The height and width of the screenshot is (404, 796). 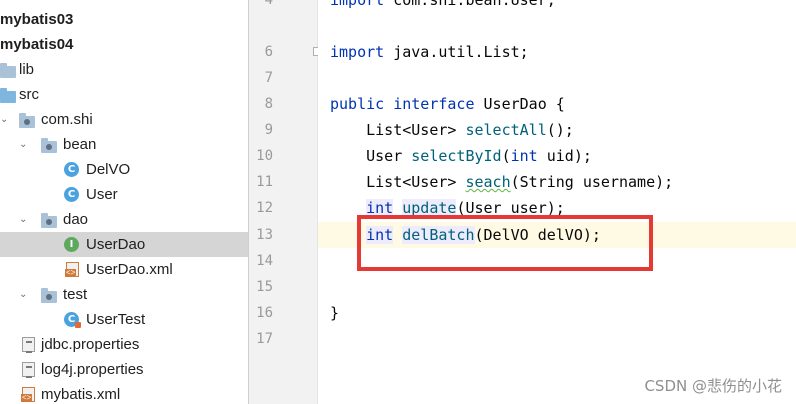 I want to click on tree-item-usertest: C UserTest, so click(x=124, y=319).